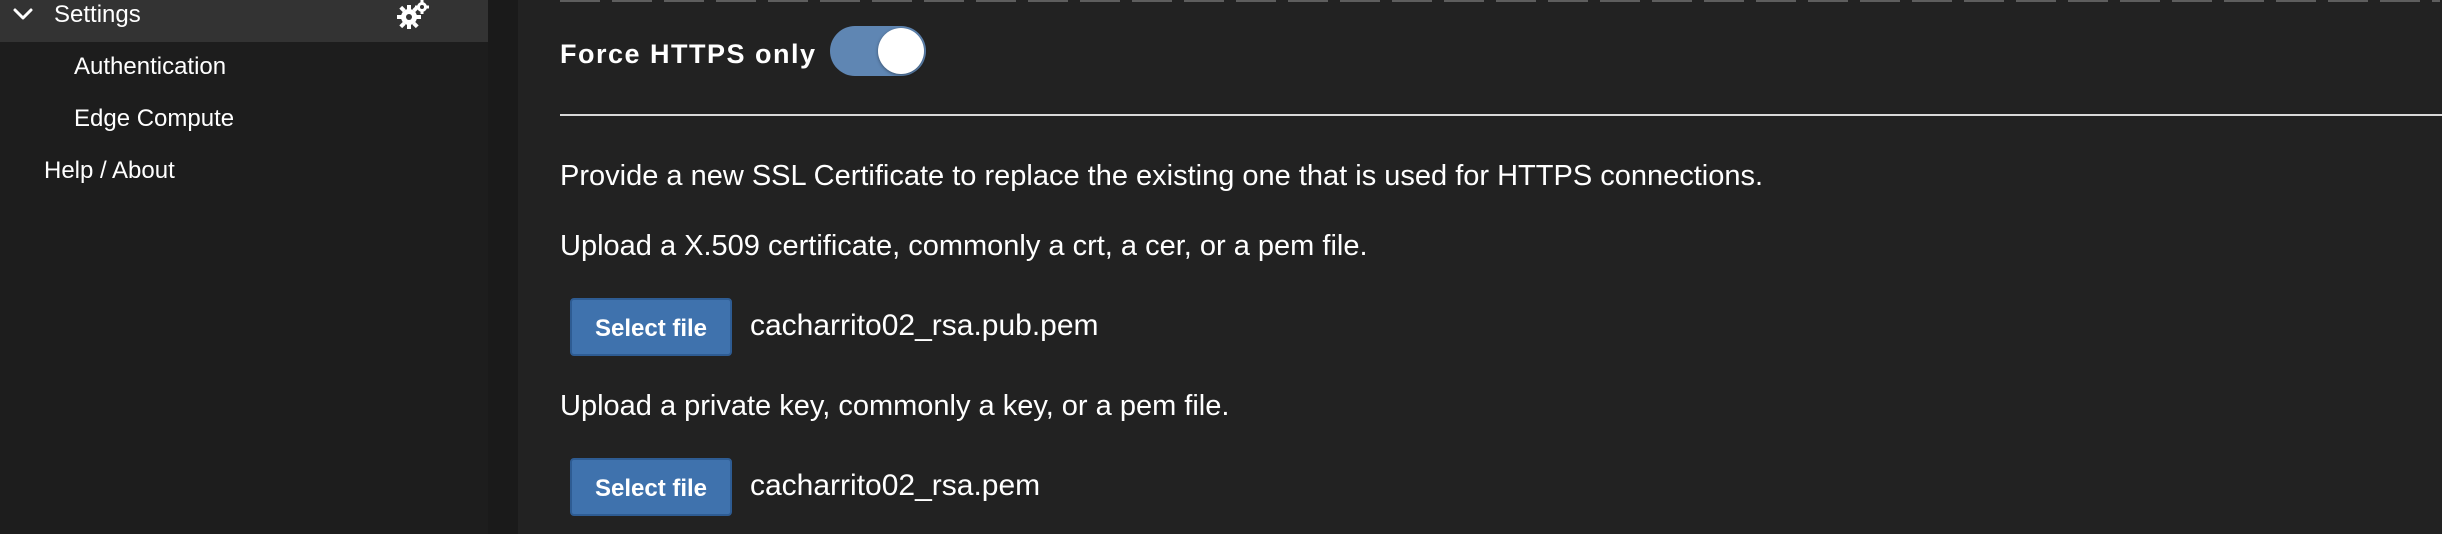  What do you see at coordinates (23, 15) in the screenshot?
I see `chevron-down-icon` at bounding box center [23, 15].